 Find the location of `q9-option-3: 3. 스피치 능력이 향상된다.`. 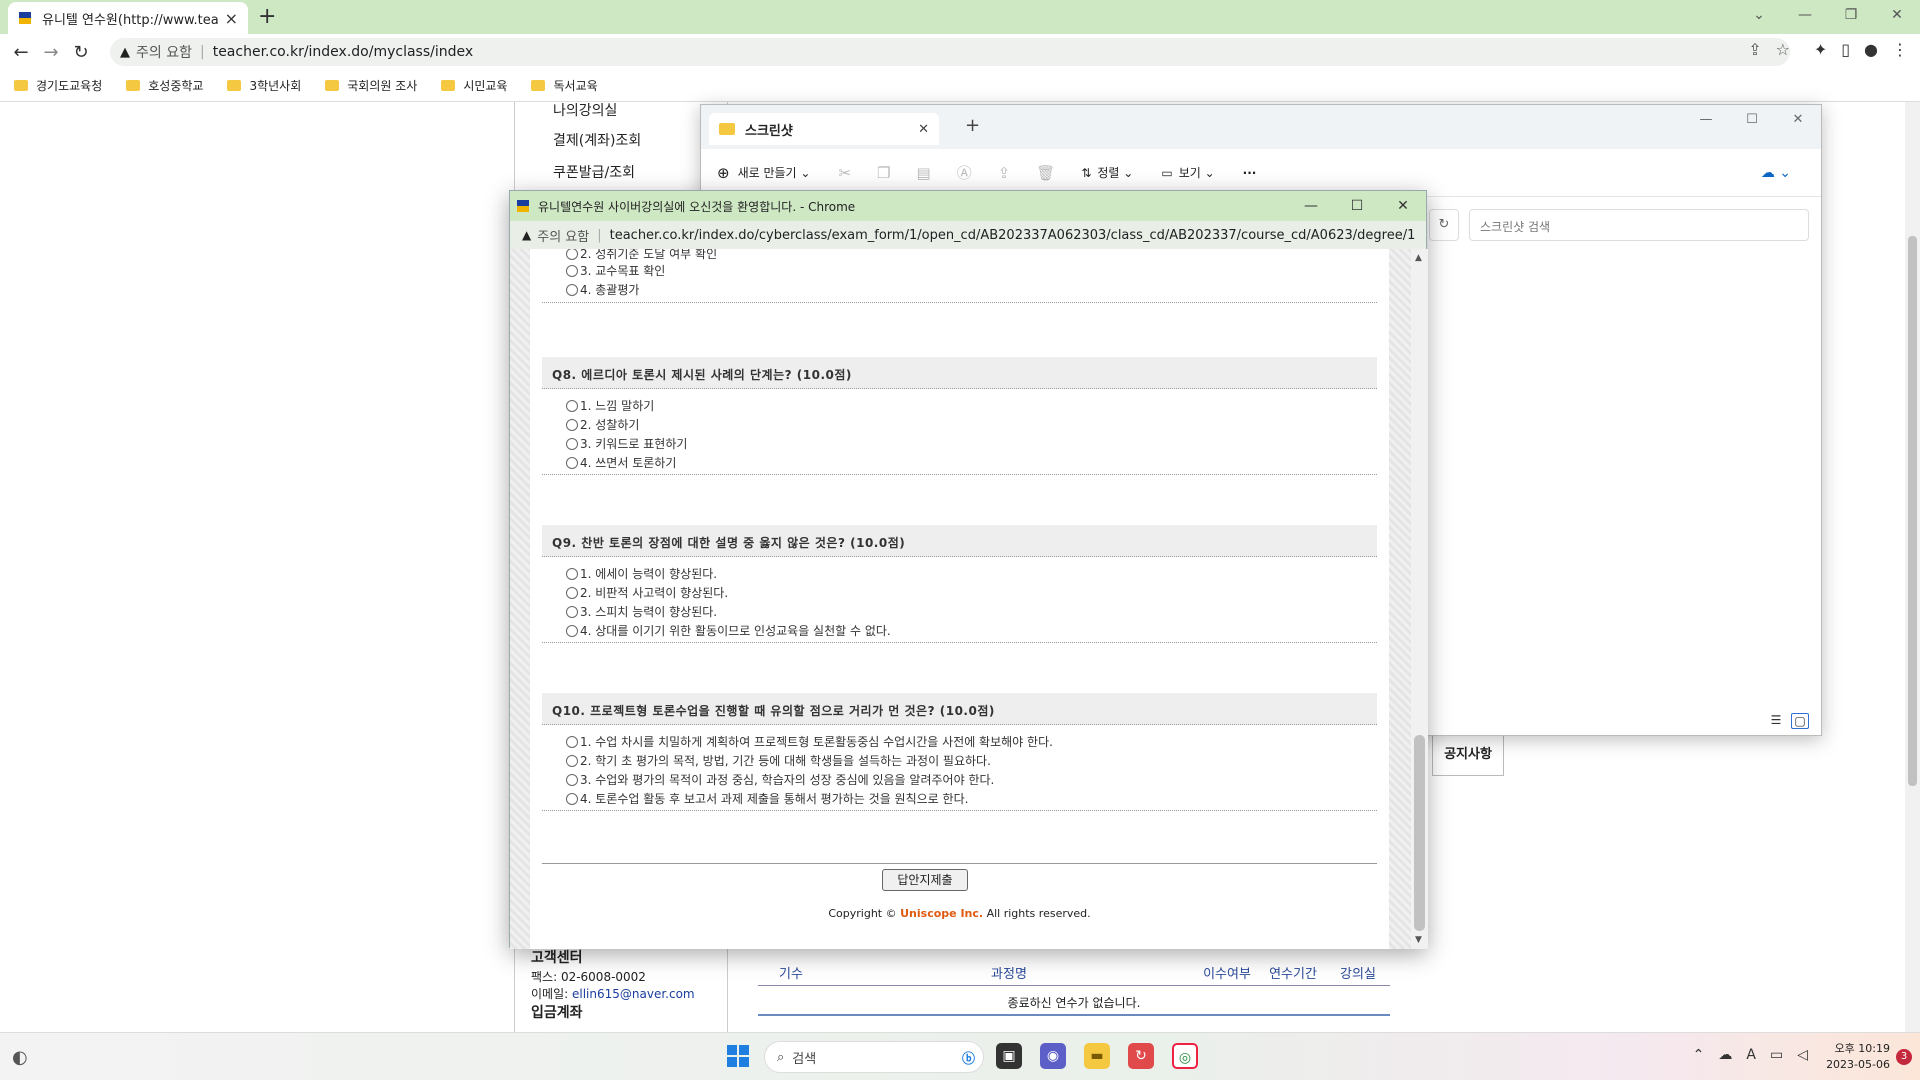

q9-option-3: 3. 스피치 능력이 향상된다. is located at coordinates (641, 611).